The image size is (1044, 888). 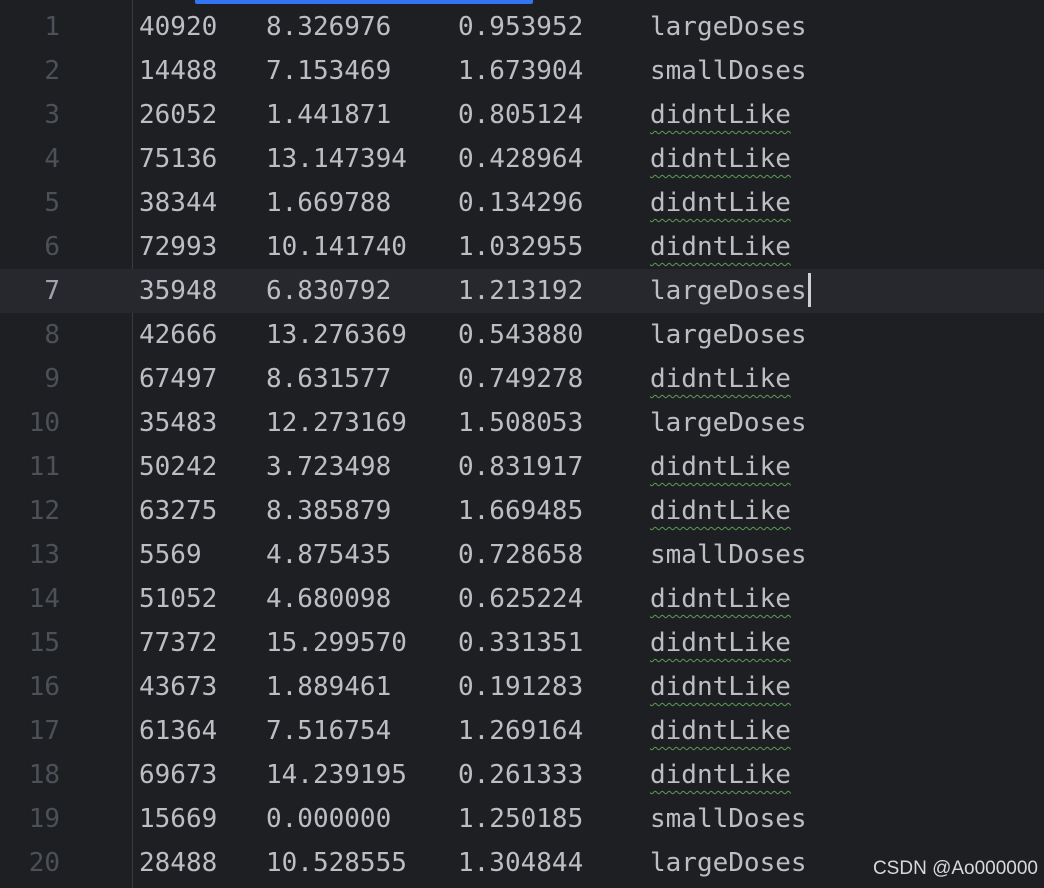 What do you see at coordinates (522, 203) in the screenshot?
I see `code-line: 5 38344 1.669788 0.134296 didntLike` at bounding box center [522, 203].